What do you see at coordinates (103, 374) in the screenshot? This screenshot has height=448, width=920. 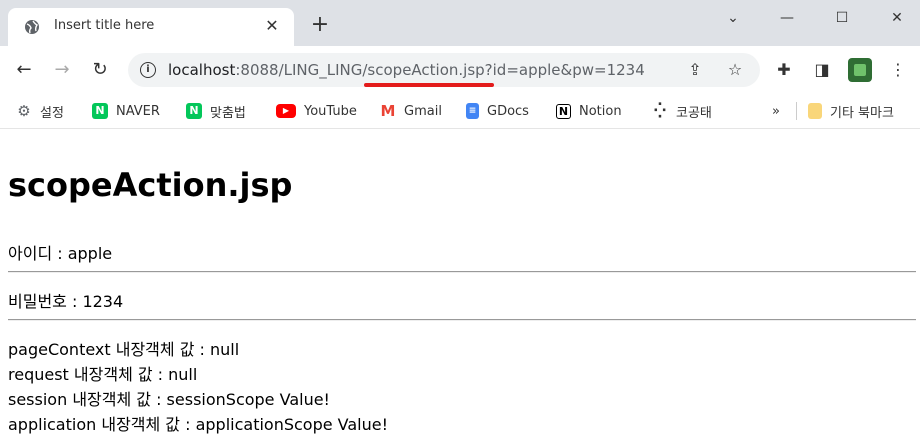 I see `request-value: request 내장객체 값 : null` at bounding box center [103, 374].